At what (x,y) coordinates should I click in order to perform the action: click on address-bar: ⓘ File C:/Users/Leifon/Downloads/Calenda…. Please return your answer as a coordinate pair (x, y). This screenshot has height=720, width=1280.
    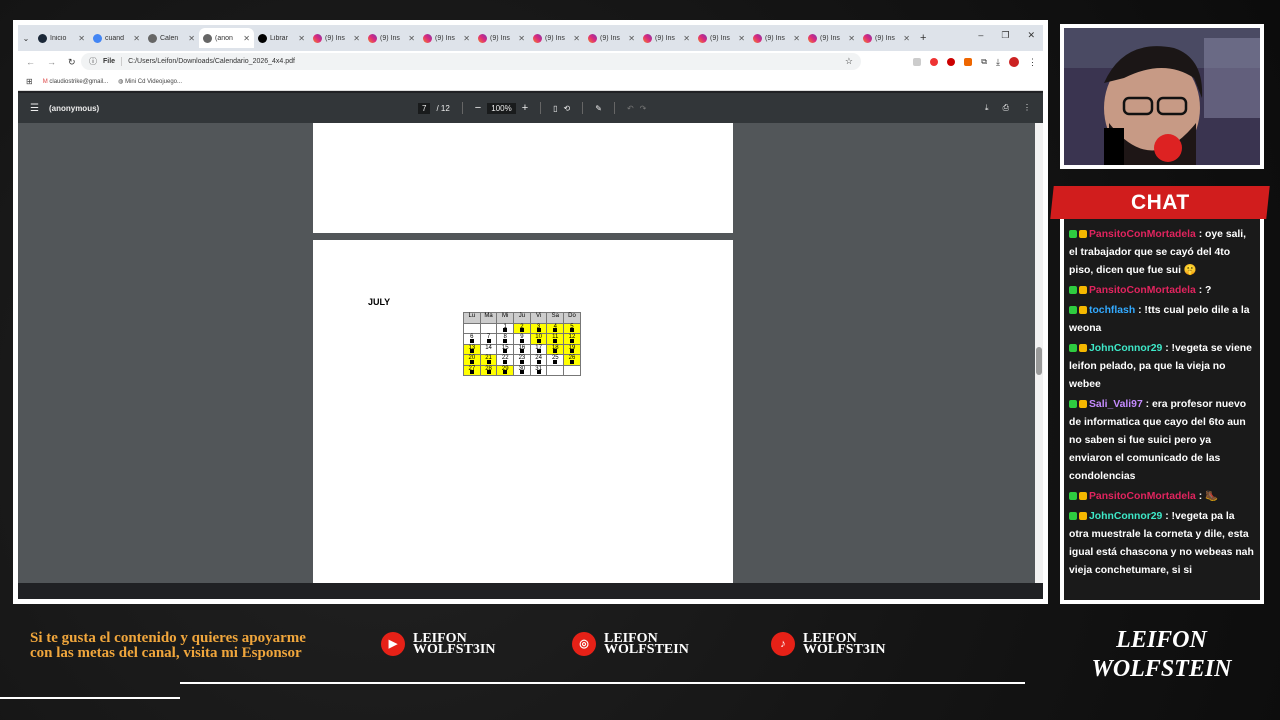
    Looking at the image, I should click on (471, 61).